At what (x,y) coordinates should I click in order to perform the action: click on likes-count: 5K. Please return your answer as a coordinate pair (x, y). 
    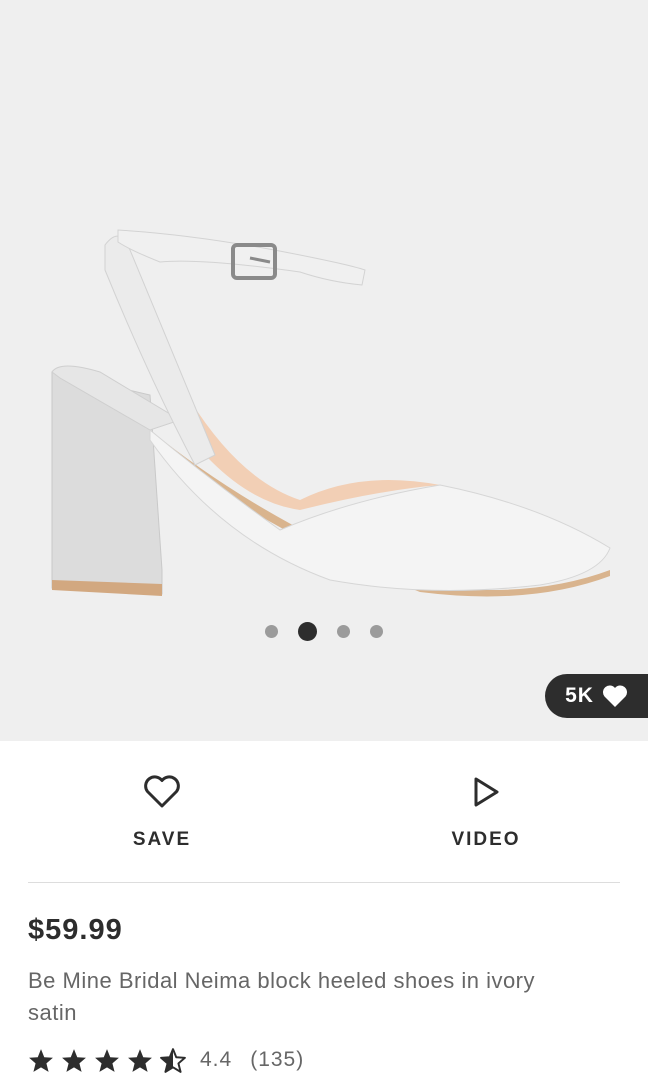
    Looking at the image, I should click on (579, 695).